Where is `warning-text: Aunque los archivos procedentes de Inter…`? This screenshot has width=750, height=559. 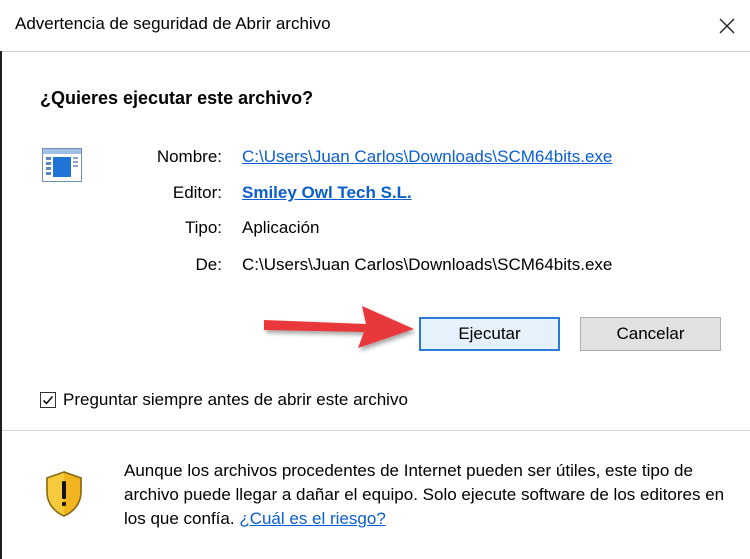 warning-text: Aunque los archivos procedentes de Inter… is located at coordinates (431, 495).